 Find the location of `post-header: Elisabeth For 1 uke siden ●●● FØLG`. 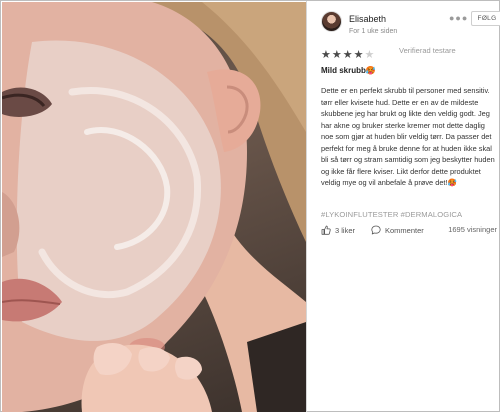

post-header: Elisabeth For 1 uke siden ●●● FØLG is located at coordinates (410, 26).